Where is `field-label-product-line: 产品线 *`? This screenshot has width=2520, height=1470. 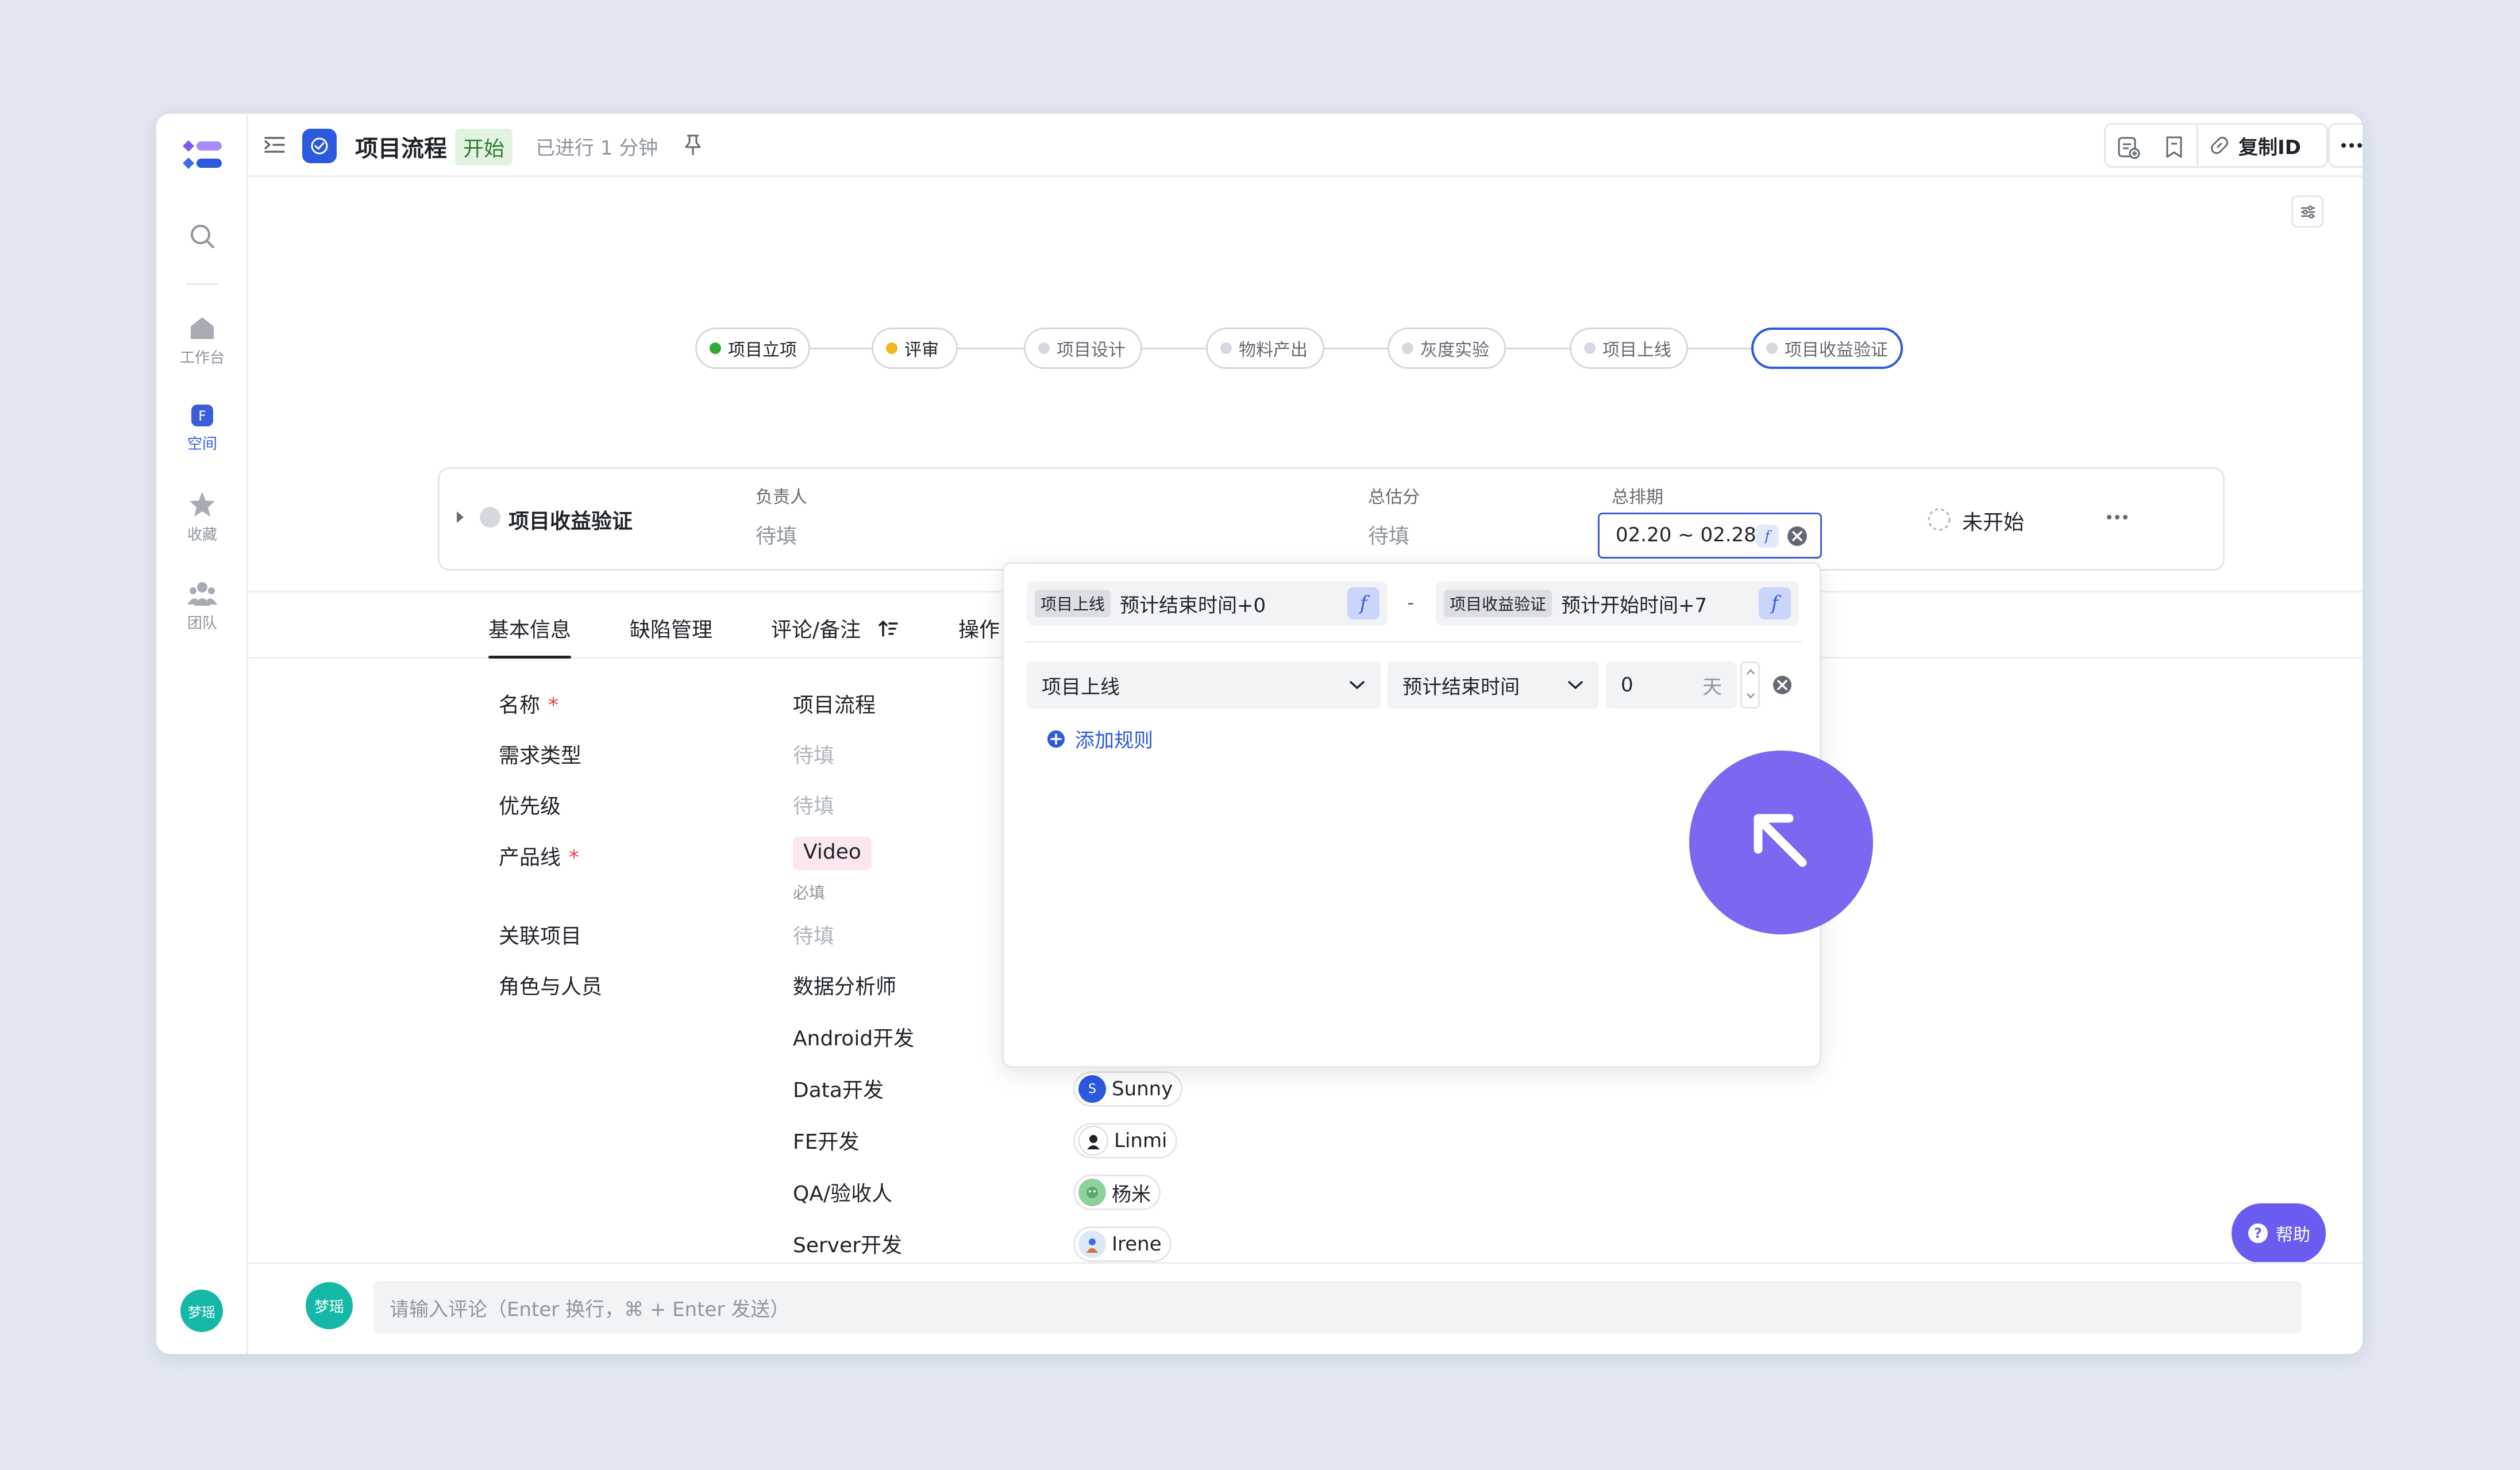 field-label-product-line: 产品线 * is located at coordinates (539, 857).